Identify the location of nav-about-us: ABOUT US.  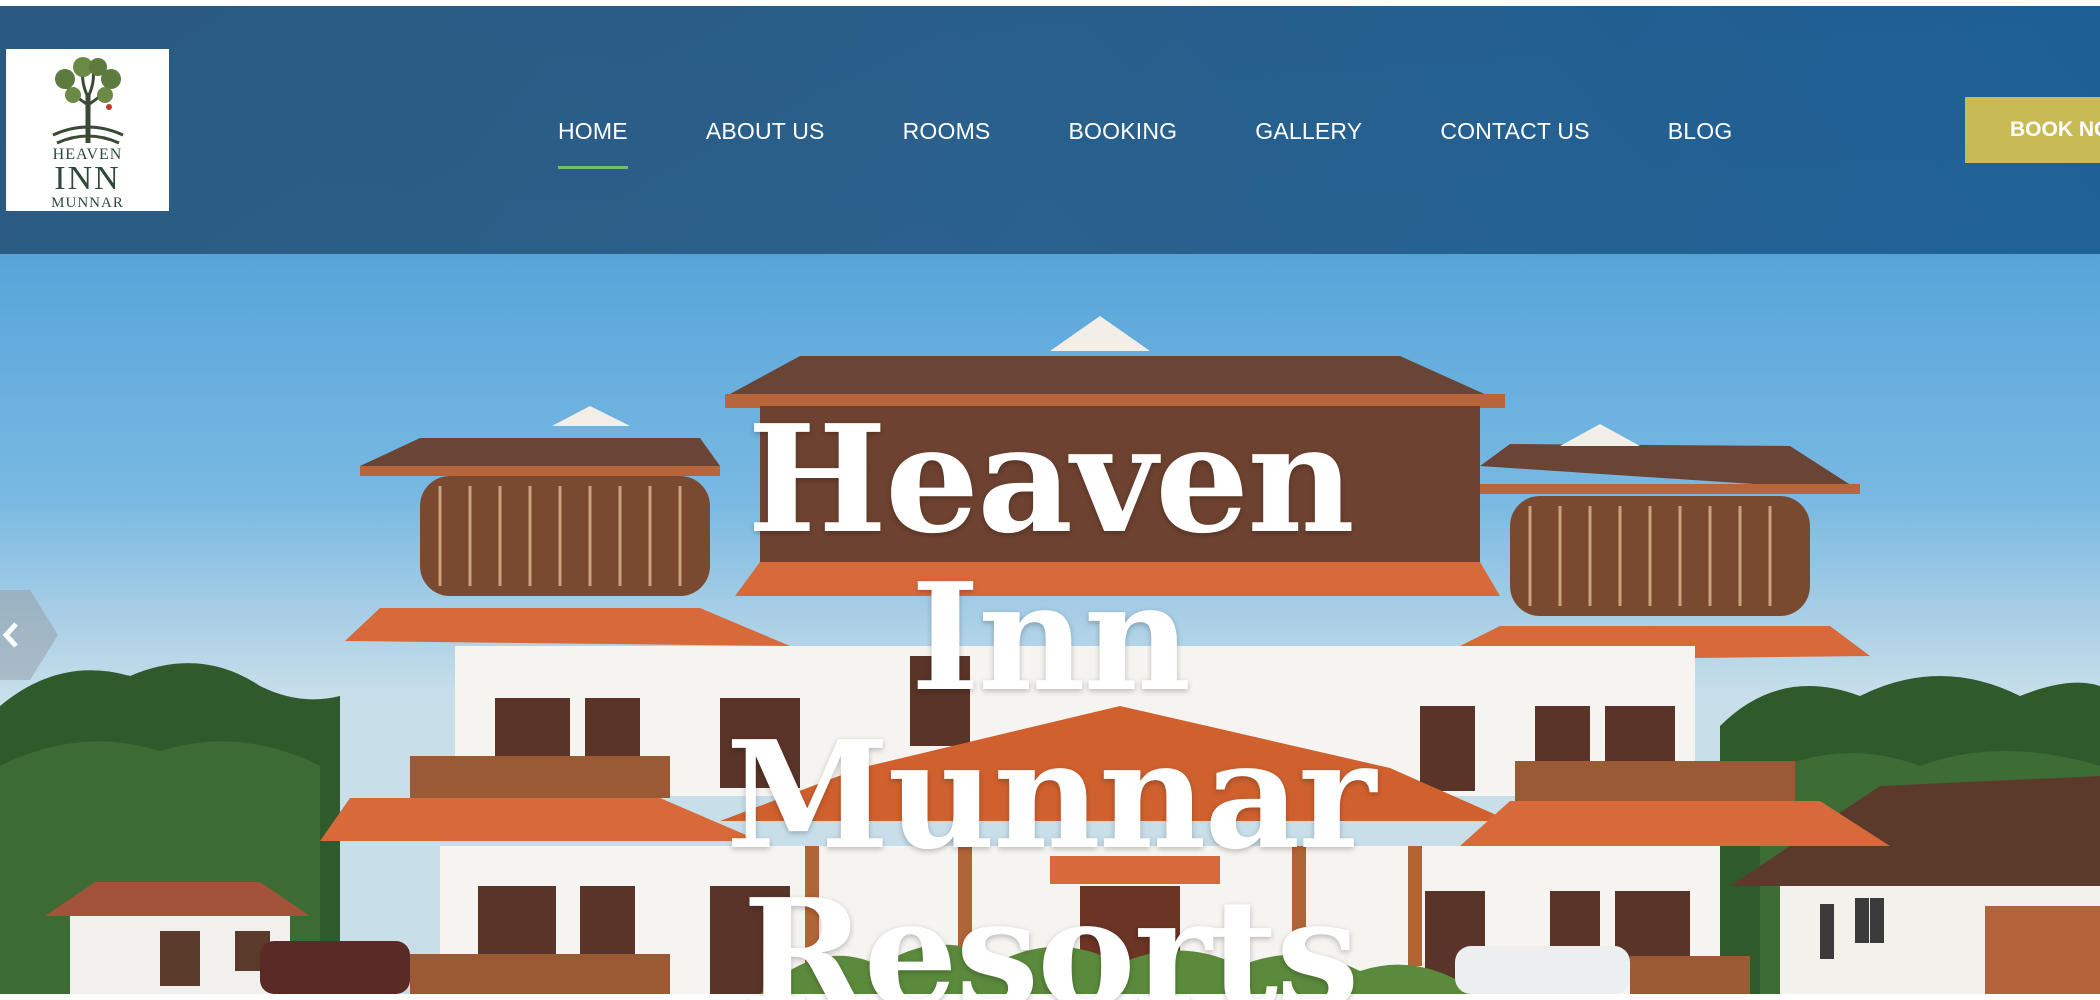
(765, 131).